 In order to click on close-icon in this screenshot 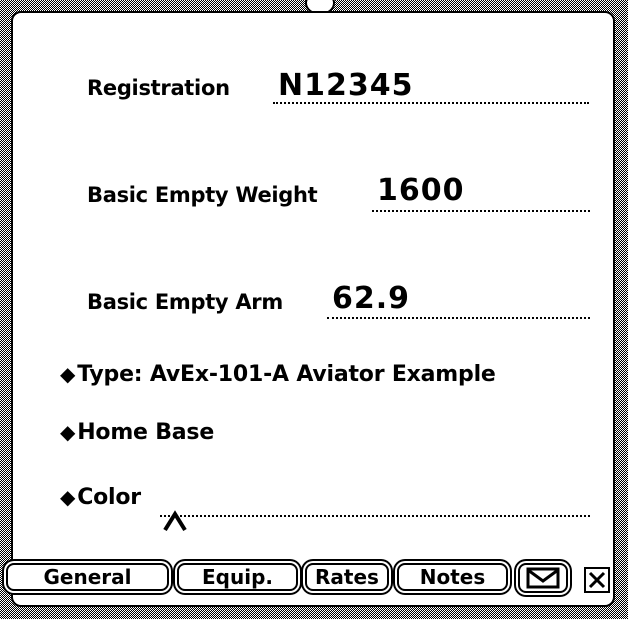, I will do `click(597, 580)`.